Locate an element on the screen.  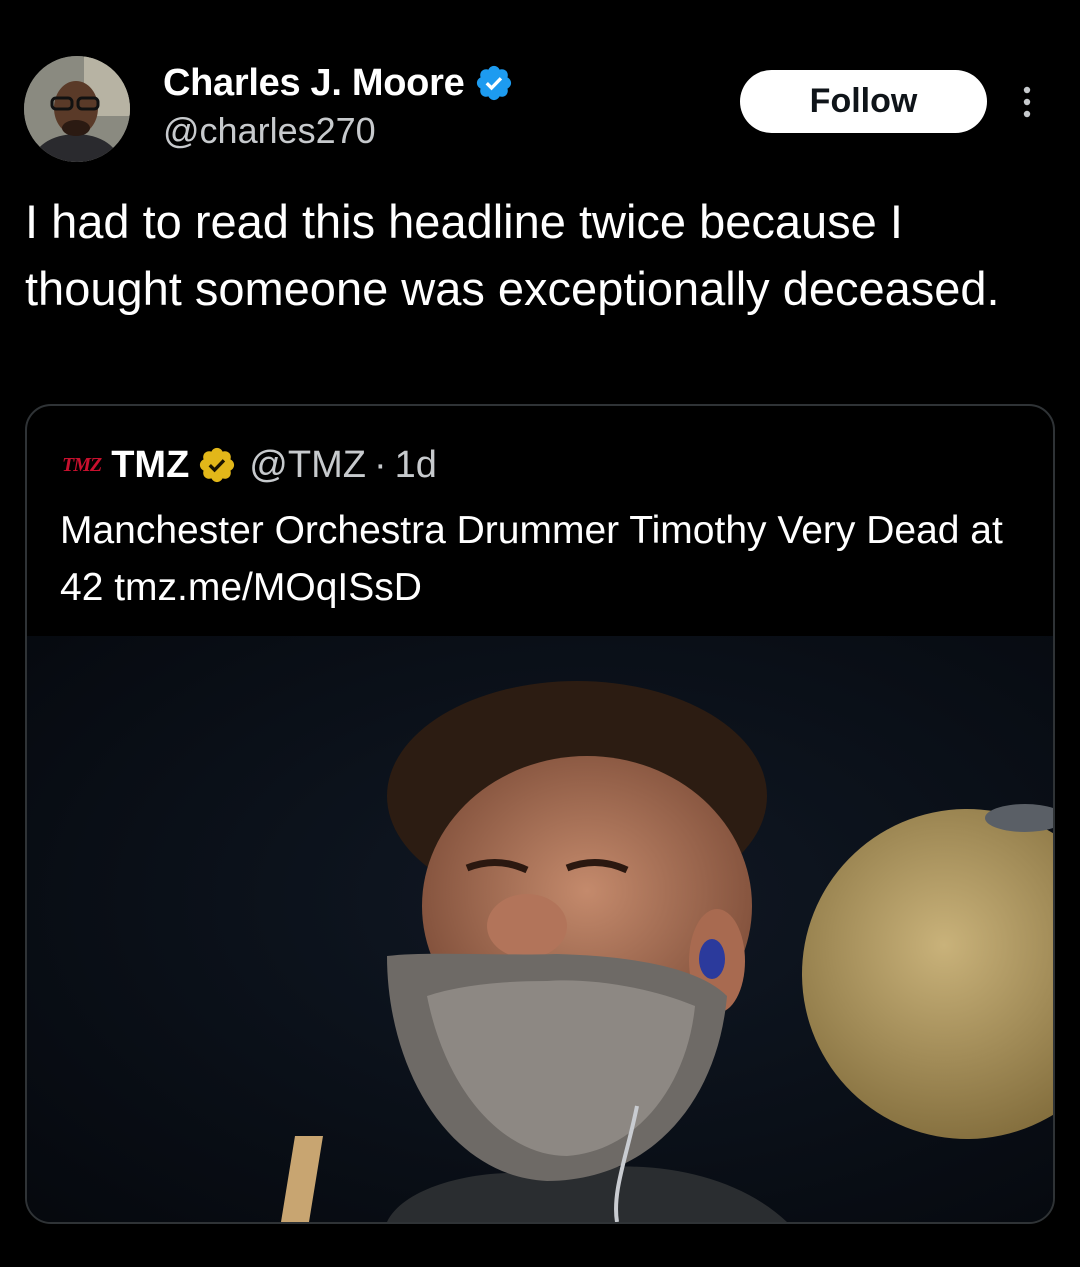
user-avatar-image is located at coordinates (77, 109).